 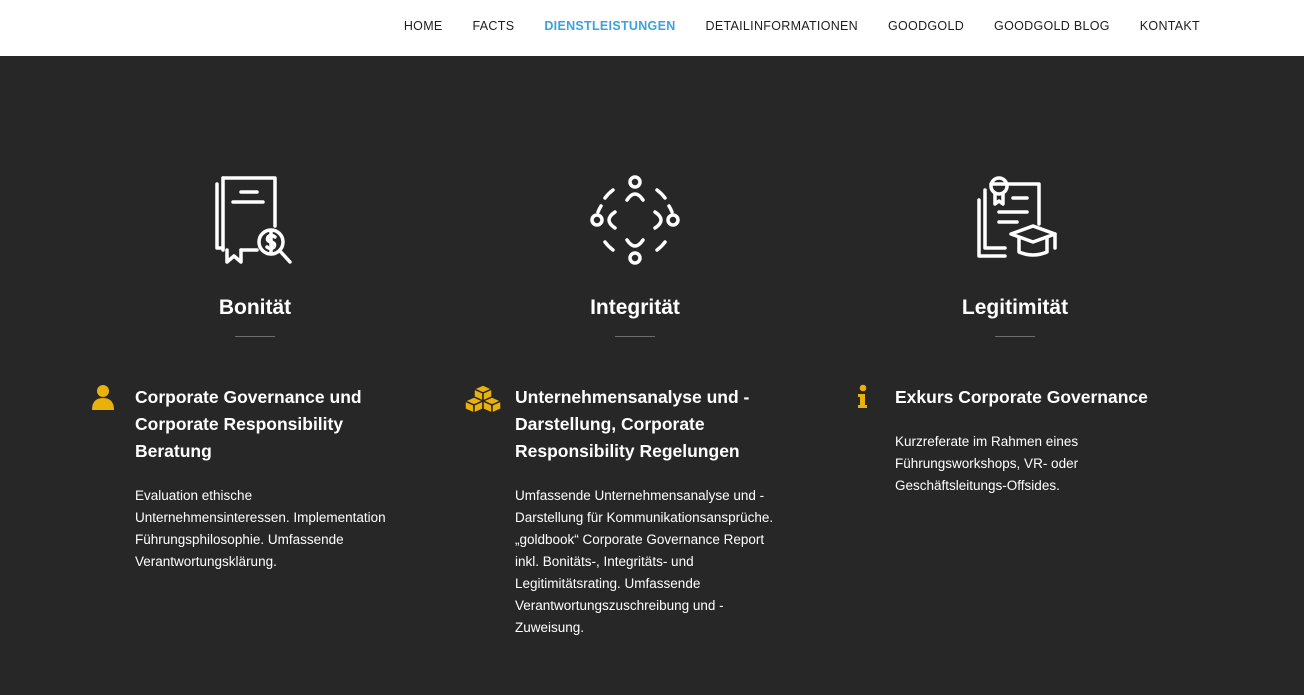 I want to click on service-title: Exkurs Corporate Governance, so click(x=1021, y=397).